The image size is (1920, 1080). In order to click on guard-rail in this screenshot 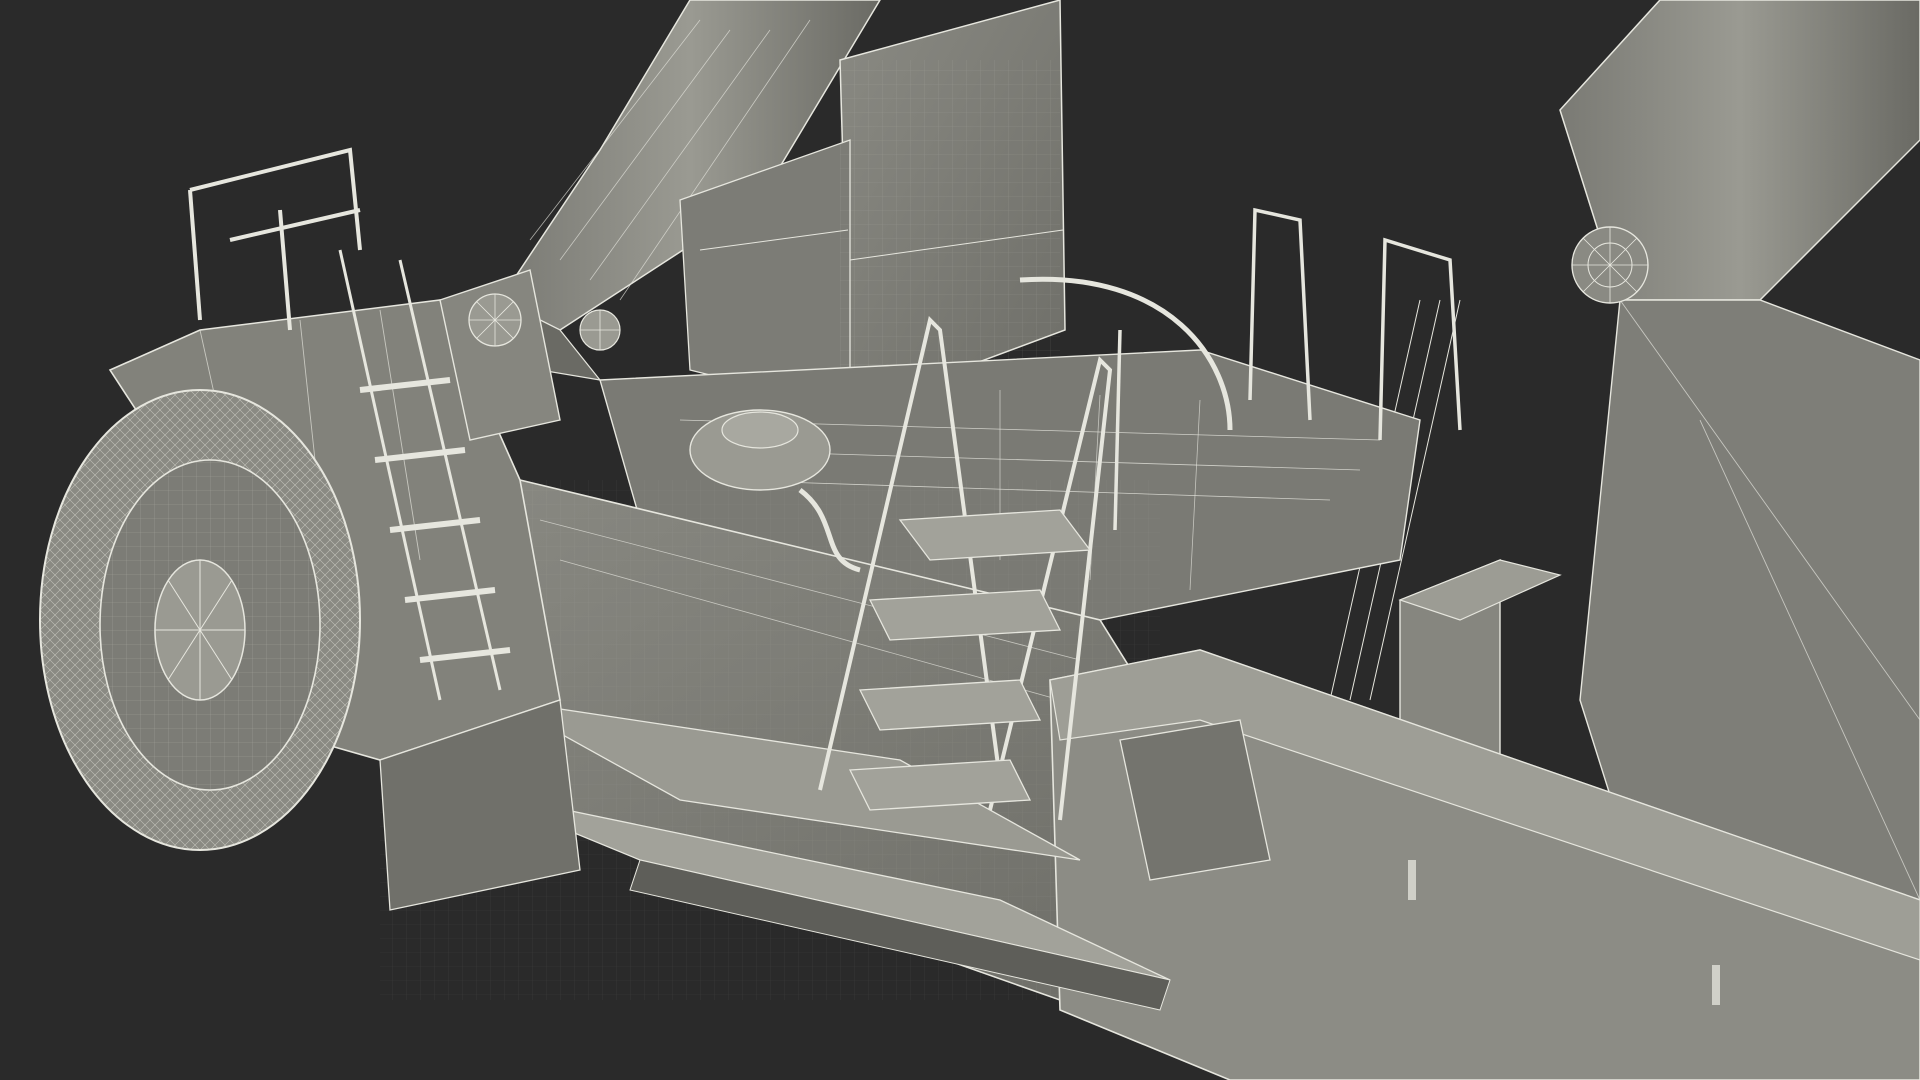, I will do `click(275, 239)`.